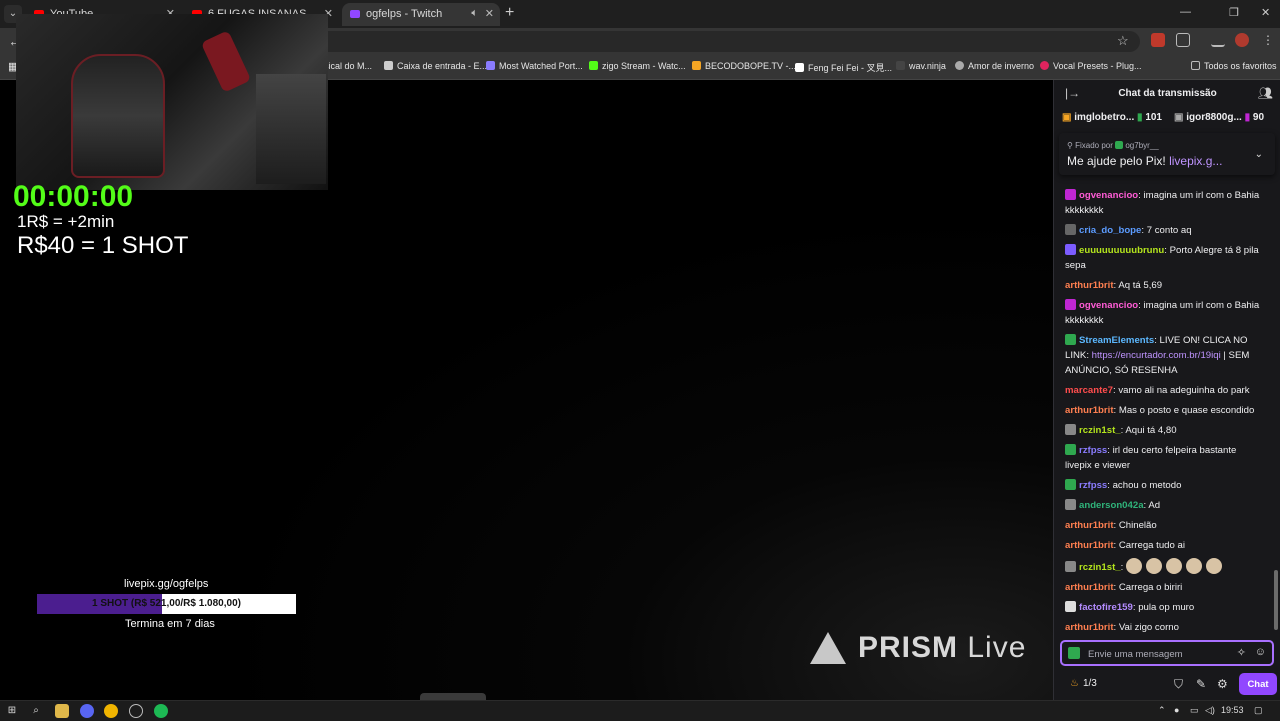 This screenshot has width=1280, height=721. I want to click on chat-text: : Mas o posto e quase escondido, so click(1184, 410).